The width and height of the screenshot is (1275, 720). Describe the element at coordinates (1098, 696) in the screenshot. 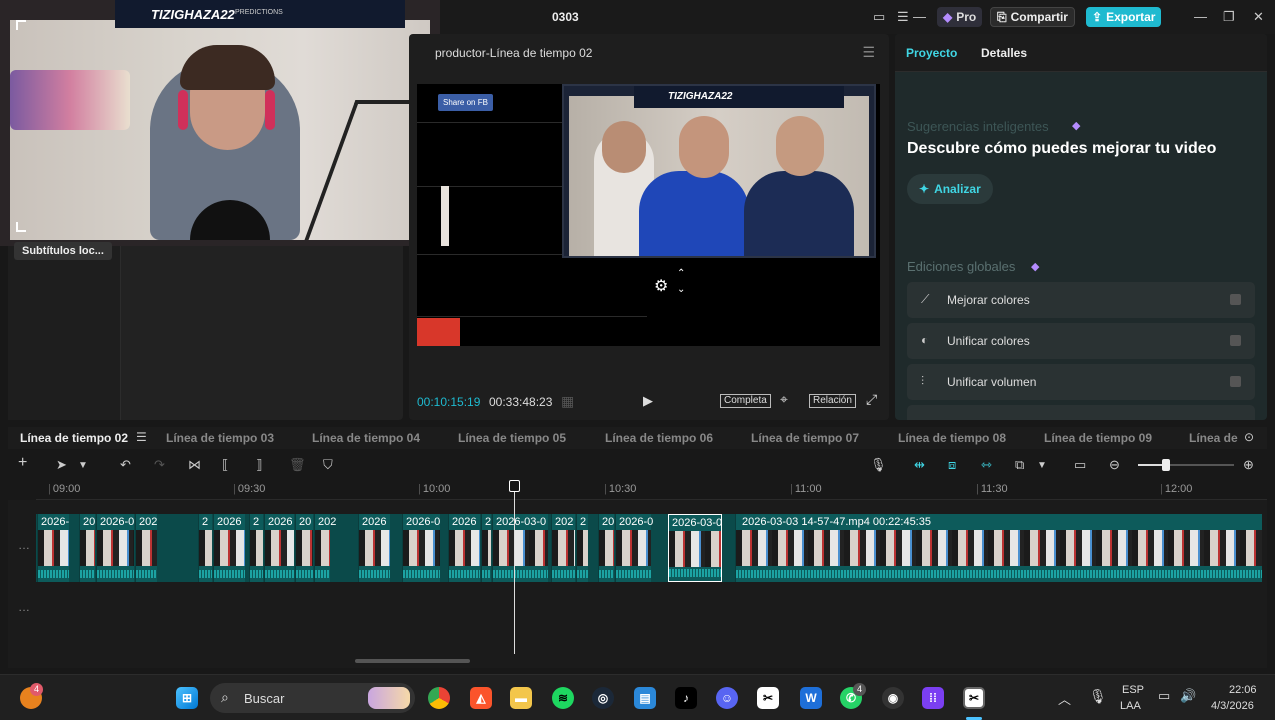

I see `microphone-icon: 🎙` at that location.